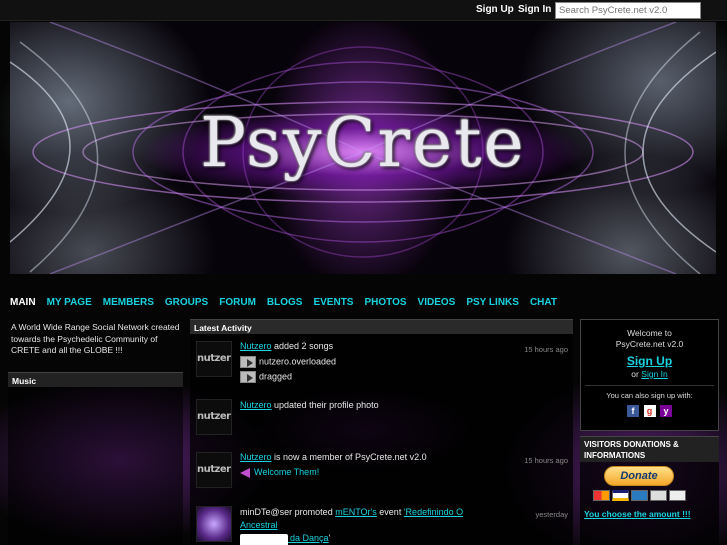  I want to click on nav-psy-links: PSY LINKS, so click(492, 302).